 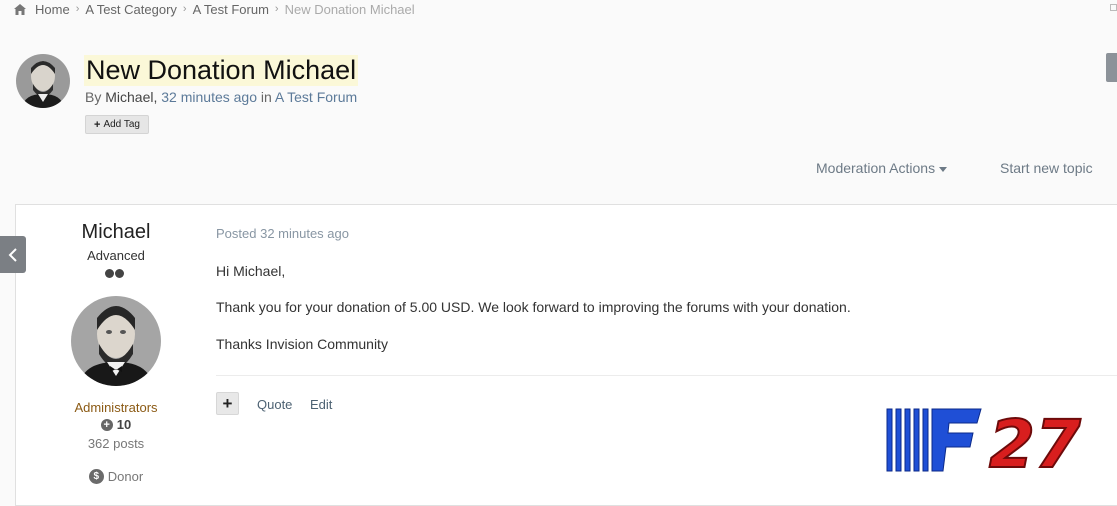 I want to click on quote-button: Quote, so click(x=274, y=404).